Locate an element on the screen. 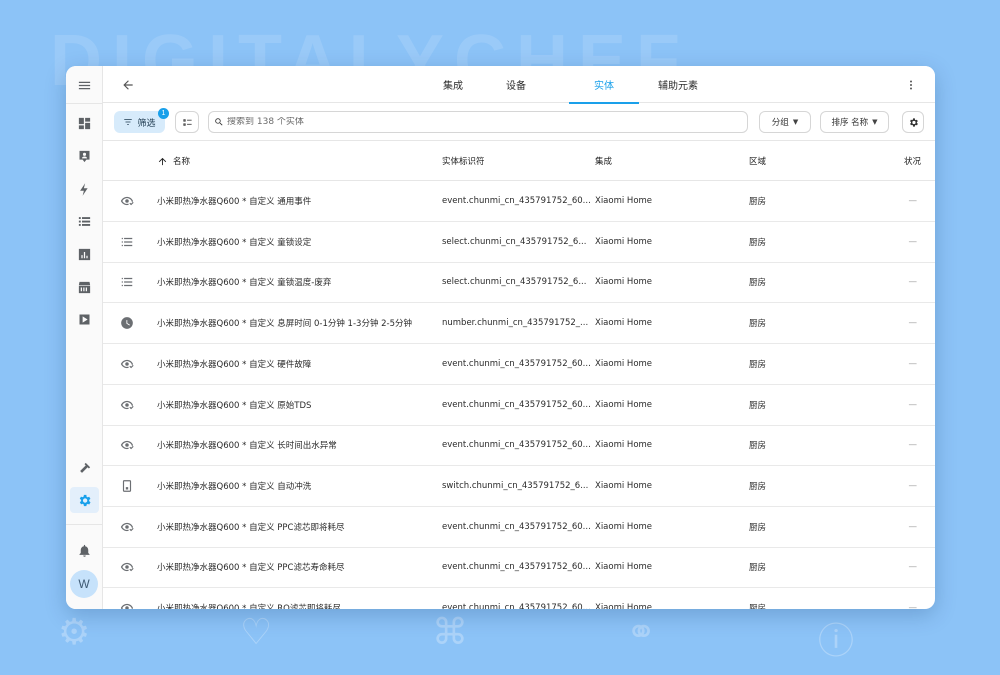 Image resolution: width=1000 pixels, height=675 pixels. tab-helpers: 辅助元素 is located at coordinates (678, 84).